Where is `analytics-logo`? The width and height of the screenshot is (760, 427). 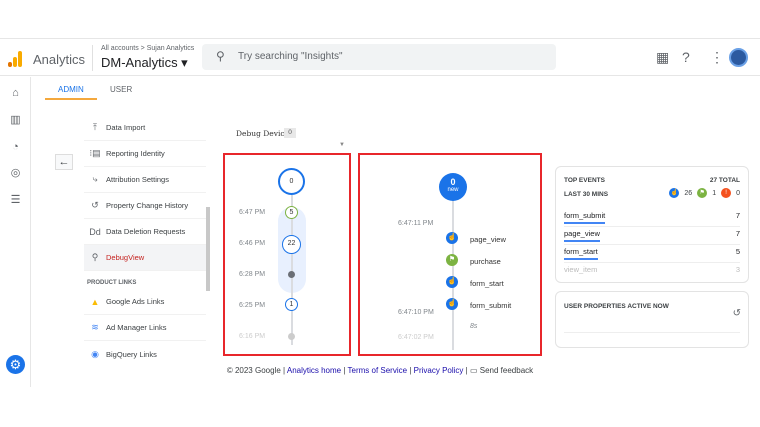 analytics-logo is located at coordinates (16, 59).